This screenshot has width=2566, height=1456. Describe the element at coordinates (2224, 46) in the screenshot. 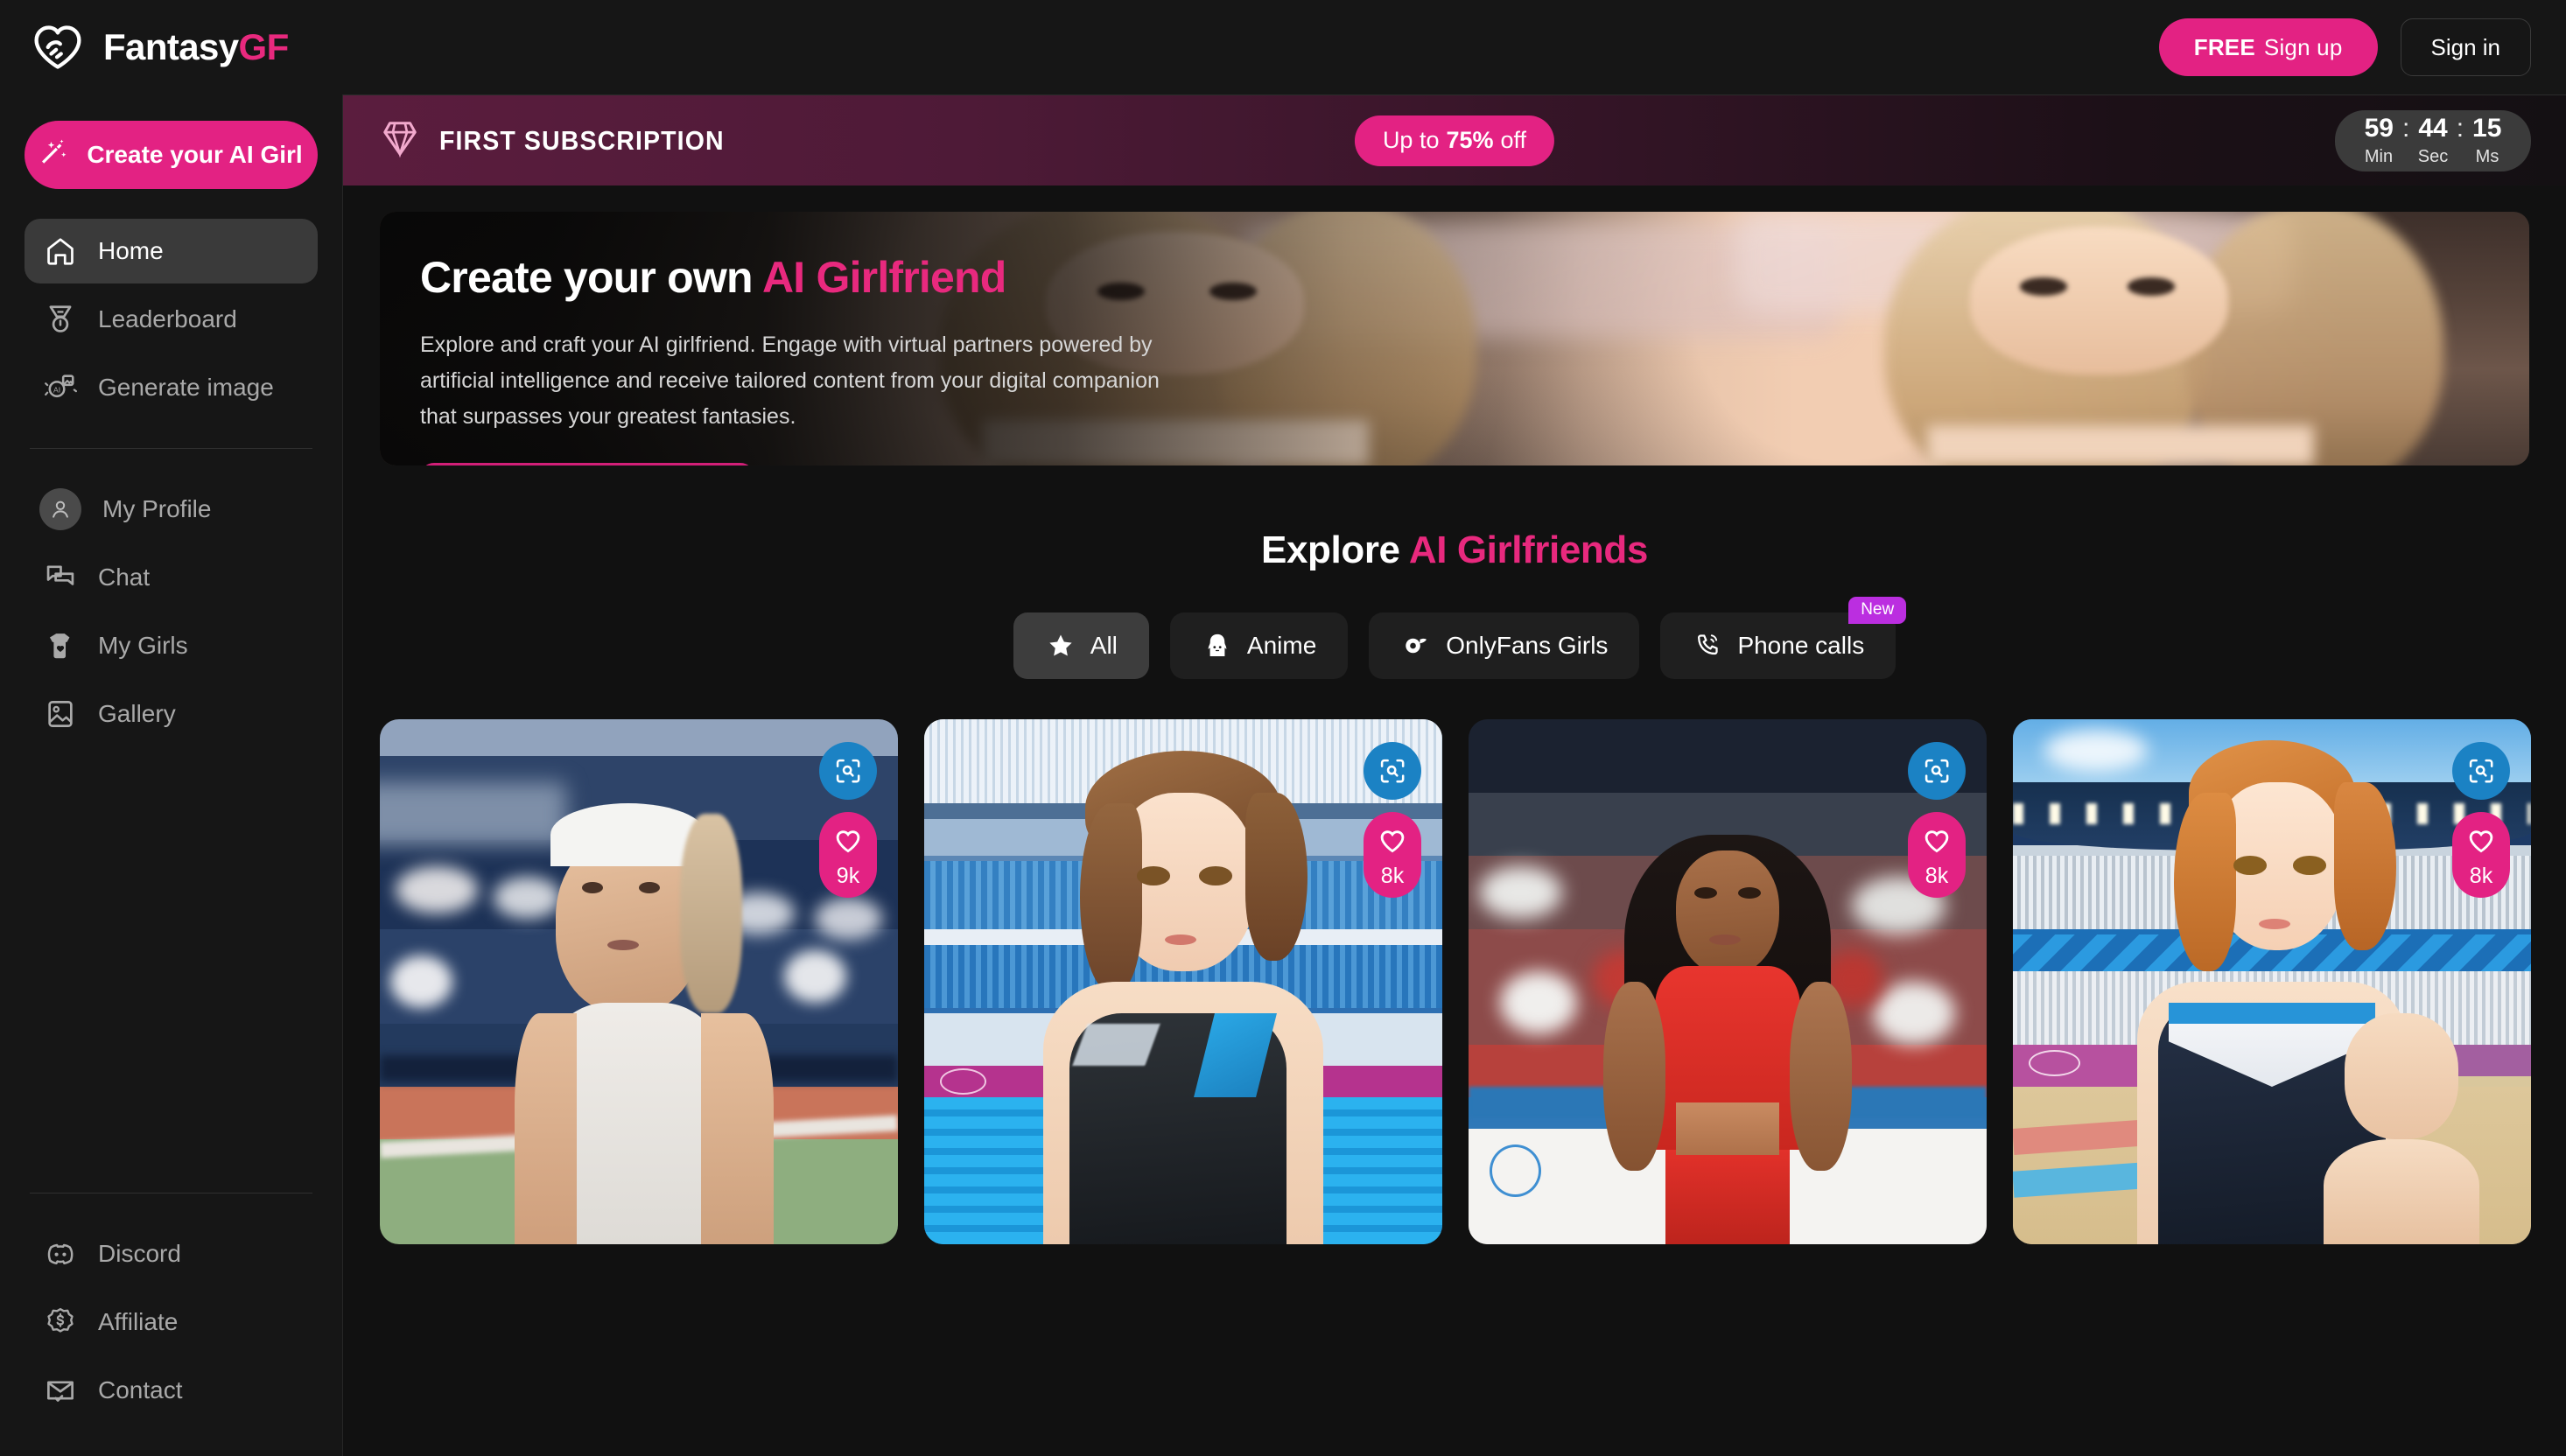

I see `signup-strong-text: FREE` at that location.